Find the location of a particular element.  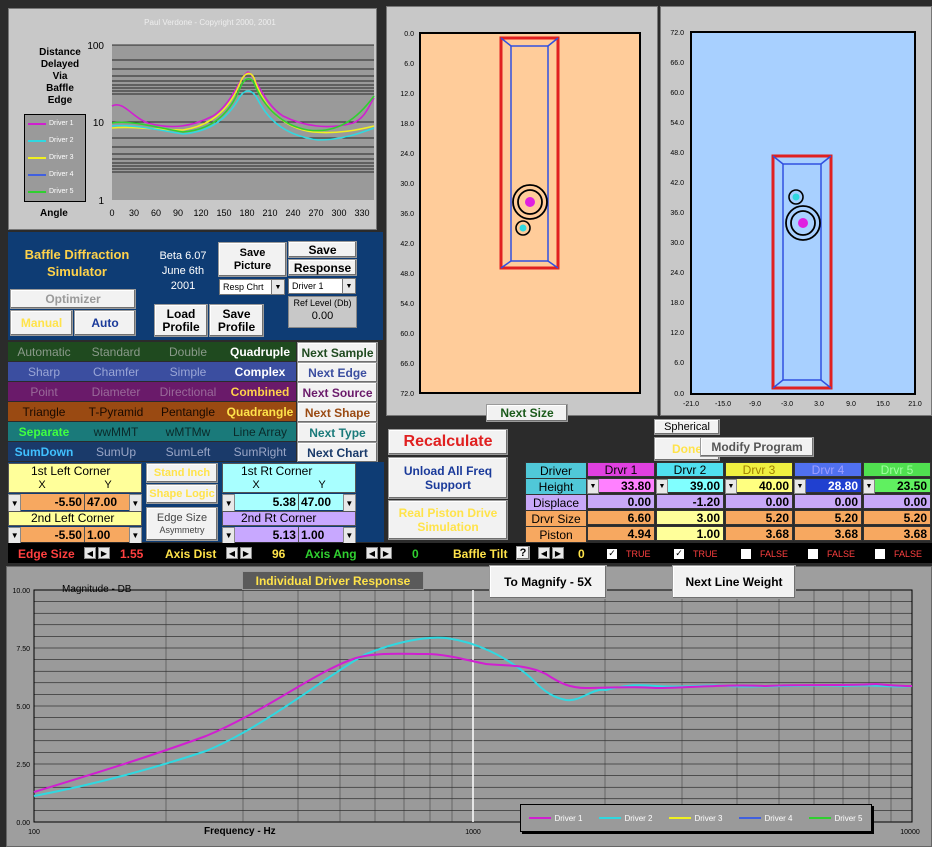

real-piston-button: Real Piston Drive Simulation is located at coordinates (448, 520).